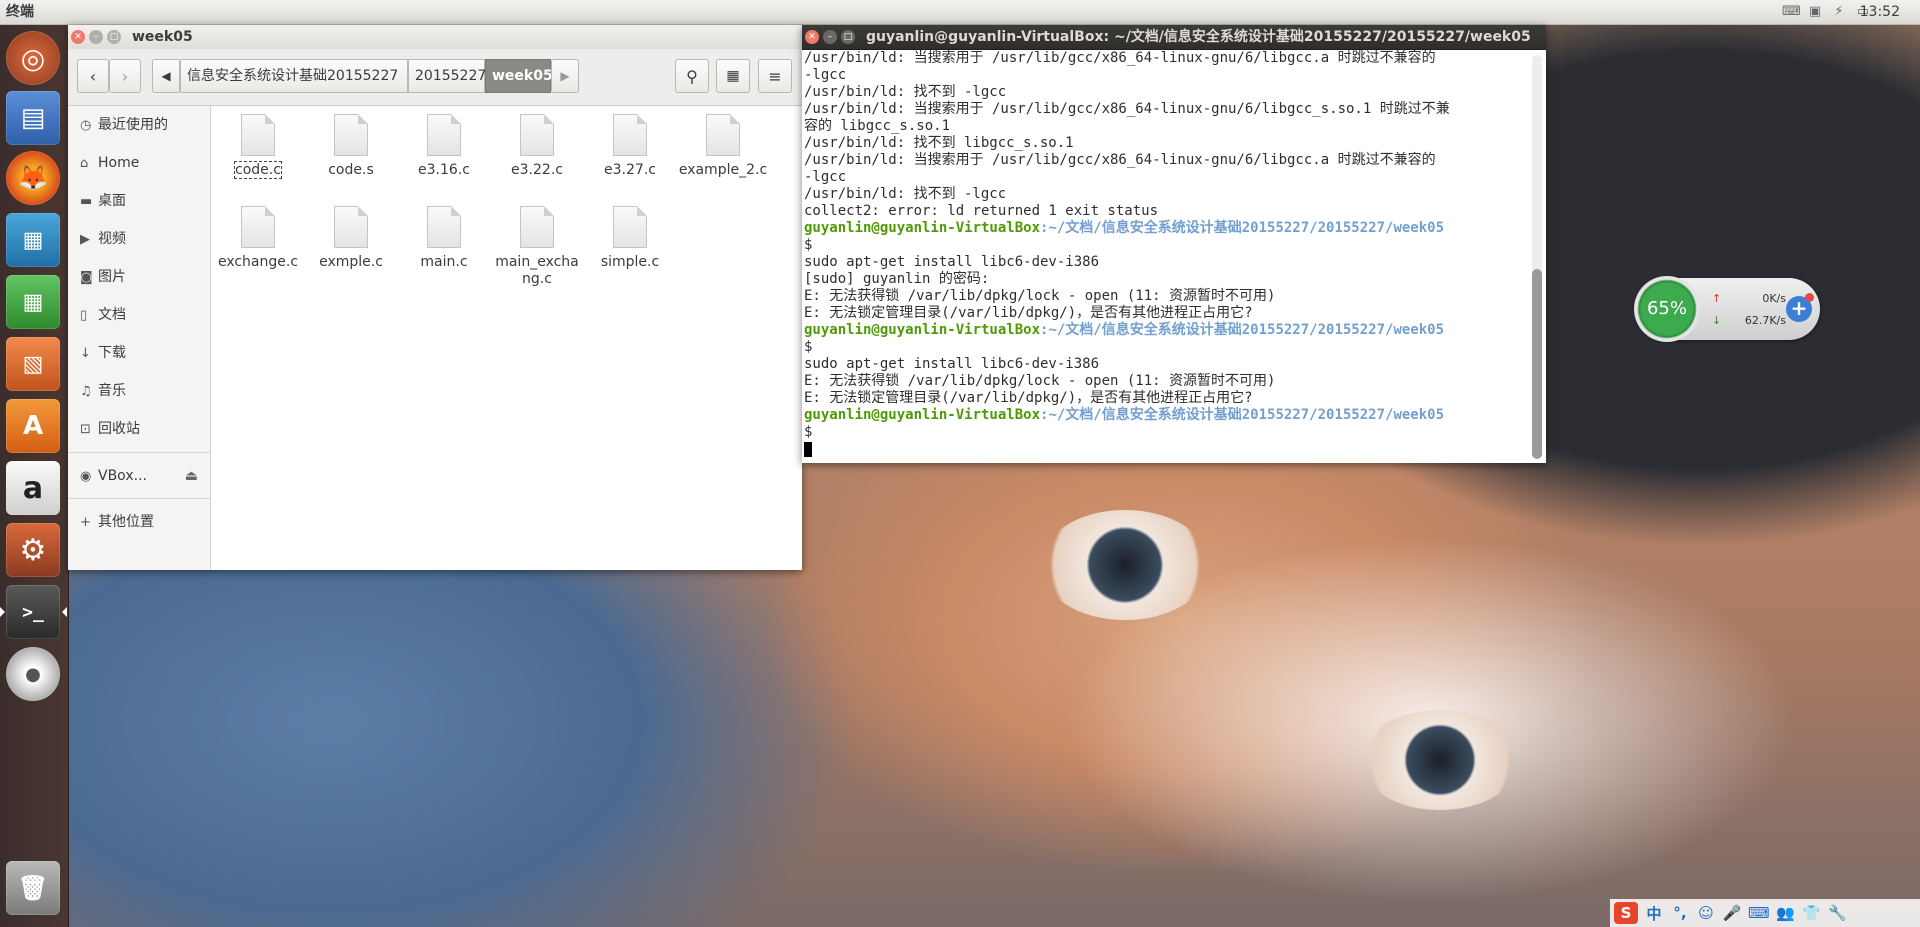 This screenshot has width=1920, height=927. Describe the element at coordinates (351, 238) in the screenshot. I see `file-item: exmple.c` at that location.